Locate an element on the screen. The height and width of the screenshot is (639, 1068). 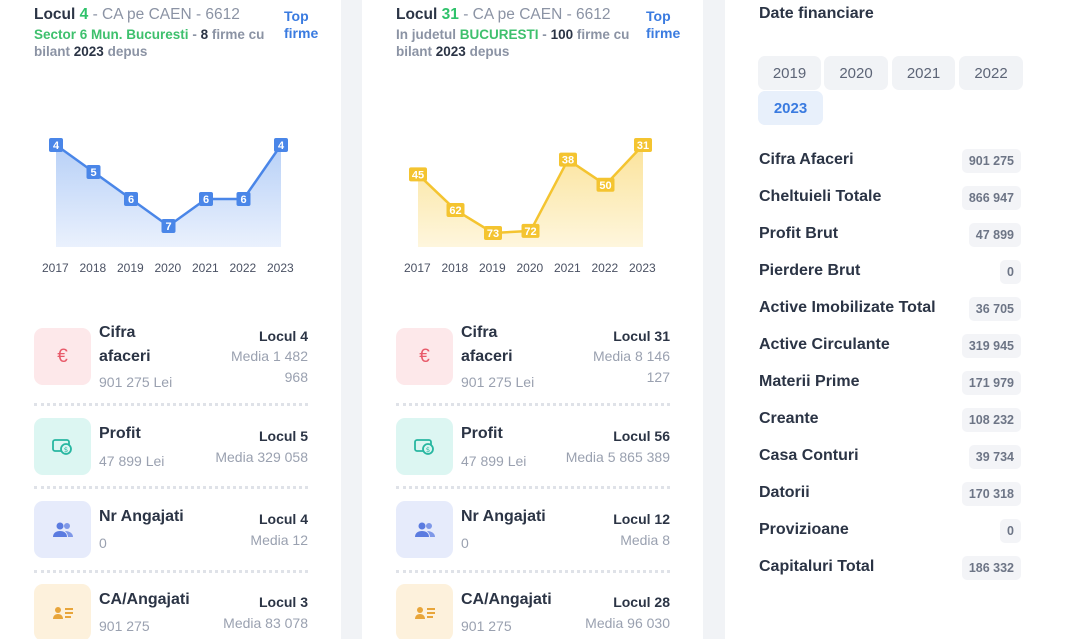
metric-name: Profit is located at coordinates (120, 433).